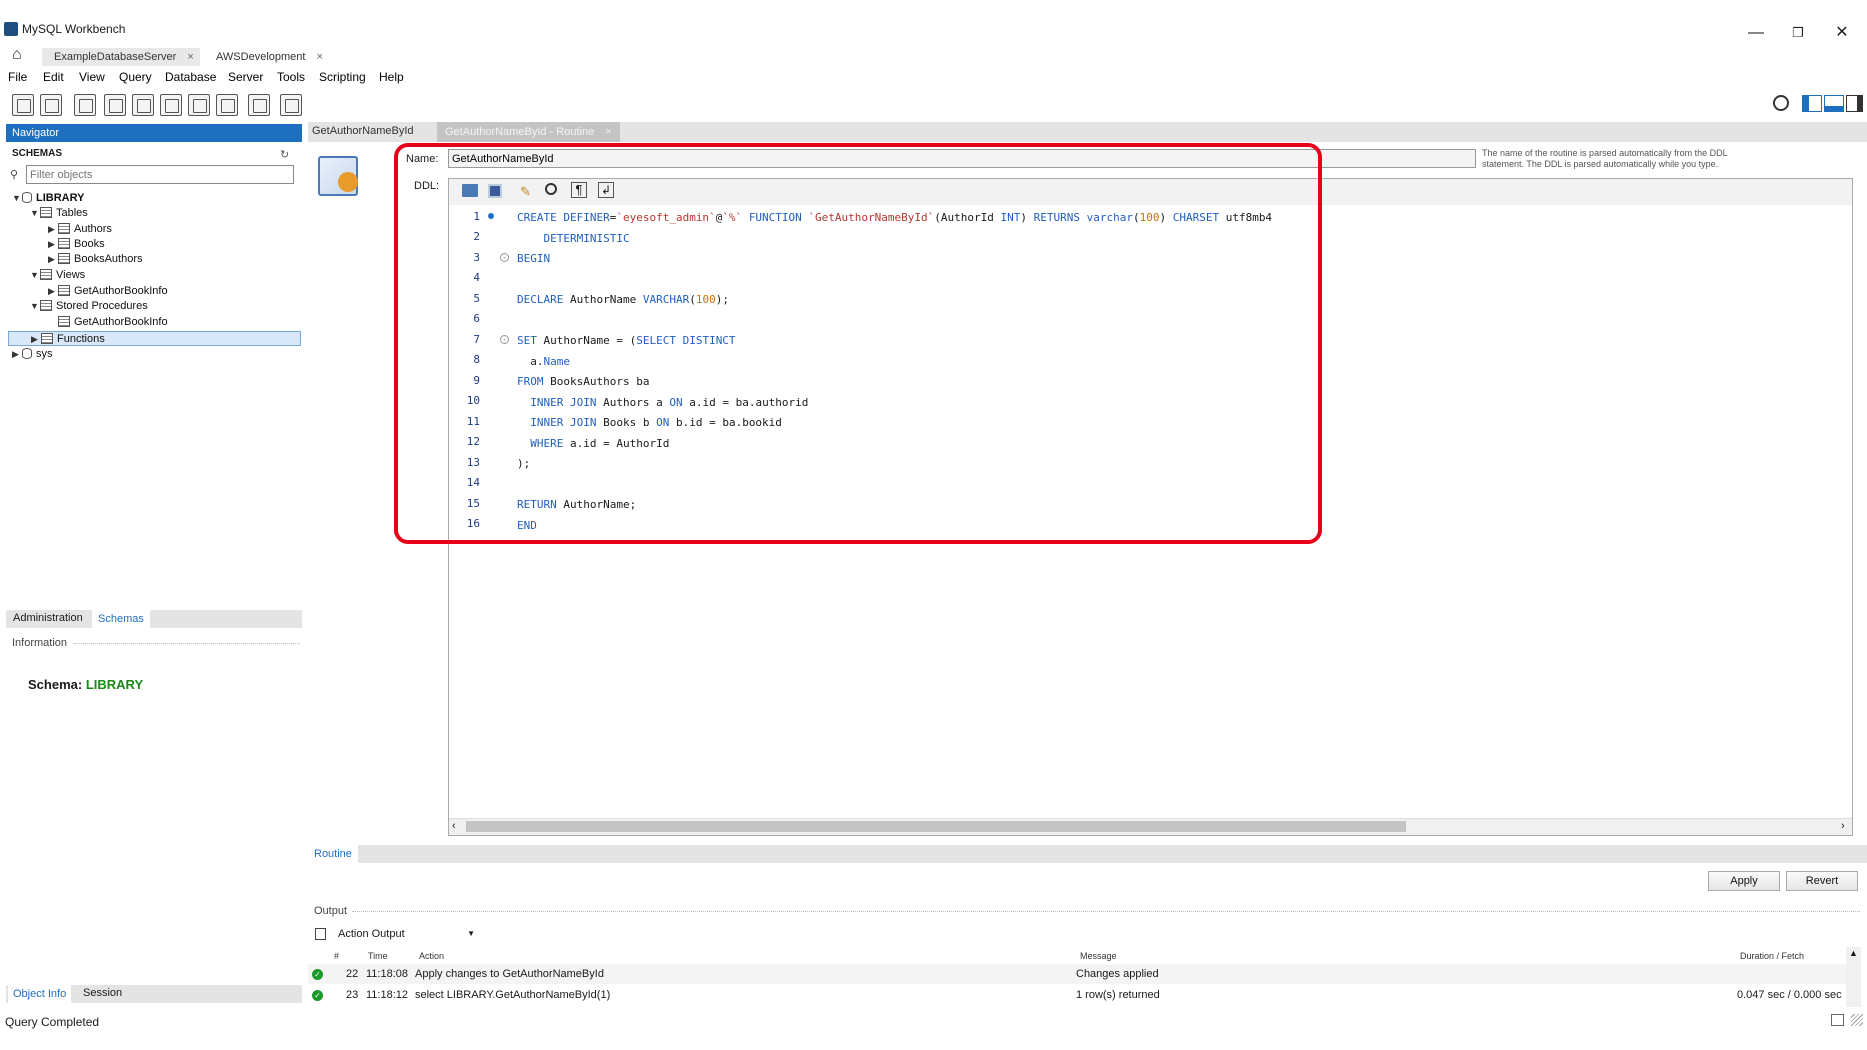 The height and width of the screenshot is (1050, 1867). Describe the element at coordinates (59, 213) in the screenshot. I see `tree-tables: ▼ Tables` at that location.